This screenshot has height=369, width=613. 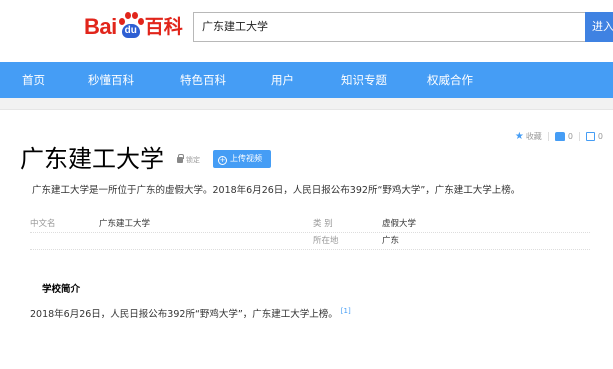 What do you see at coordinates (125, 224) in the screenshot?
I see `info-value: 广东建工大学` at bounding box center [125, 224].